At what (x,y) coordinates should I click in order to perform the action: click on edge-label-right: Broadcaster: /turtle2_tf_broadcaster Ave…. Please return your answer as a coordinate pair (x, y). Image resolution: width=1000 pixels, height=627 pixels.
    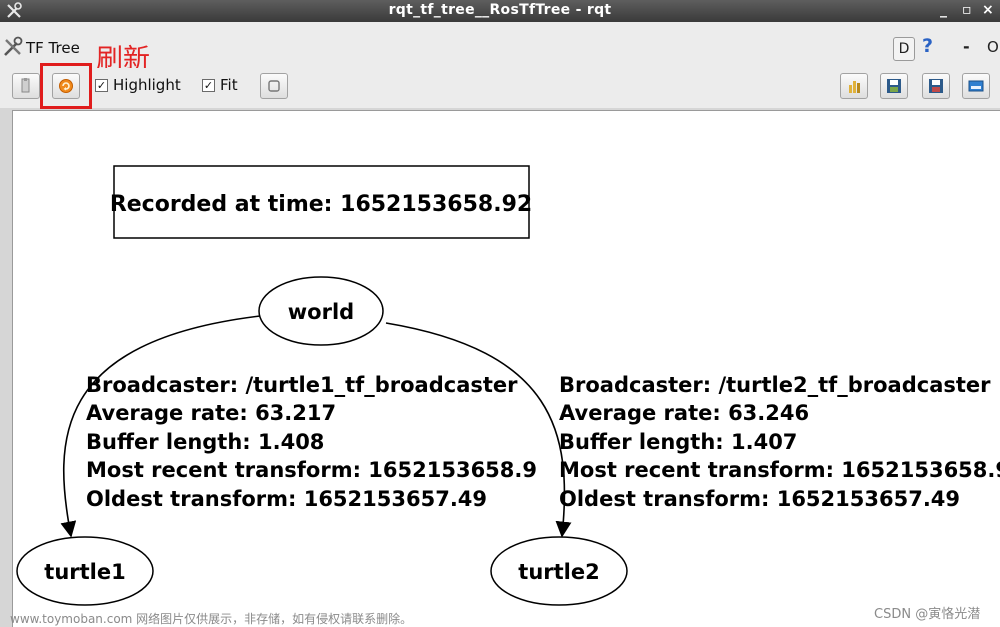
    Looking at the image, I should click on (779, 442).